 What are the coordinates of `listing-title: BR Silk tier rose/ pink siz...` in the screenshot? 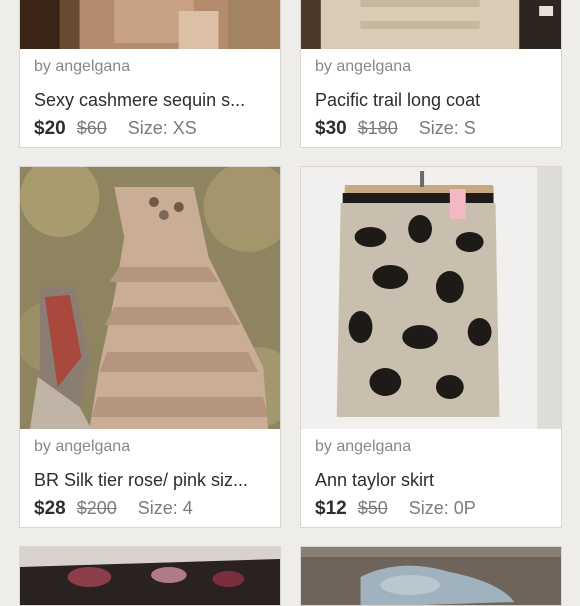 It's located at (152, 480).